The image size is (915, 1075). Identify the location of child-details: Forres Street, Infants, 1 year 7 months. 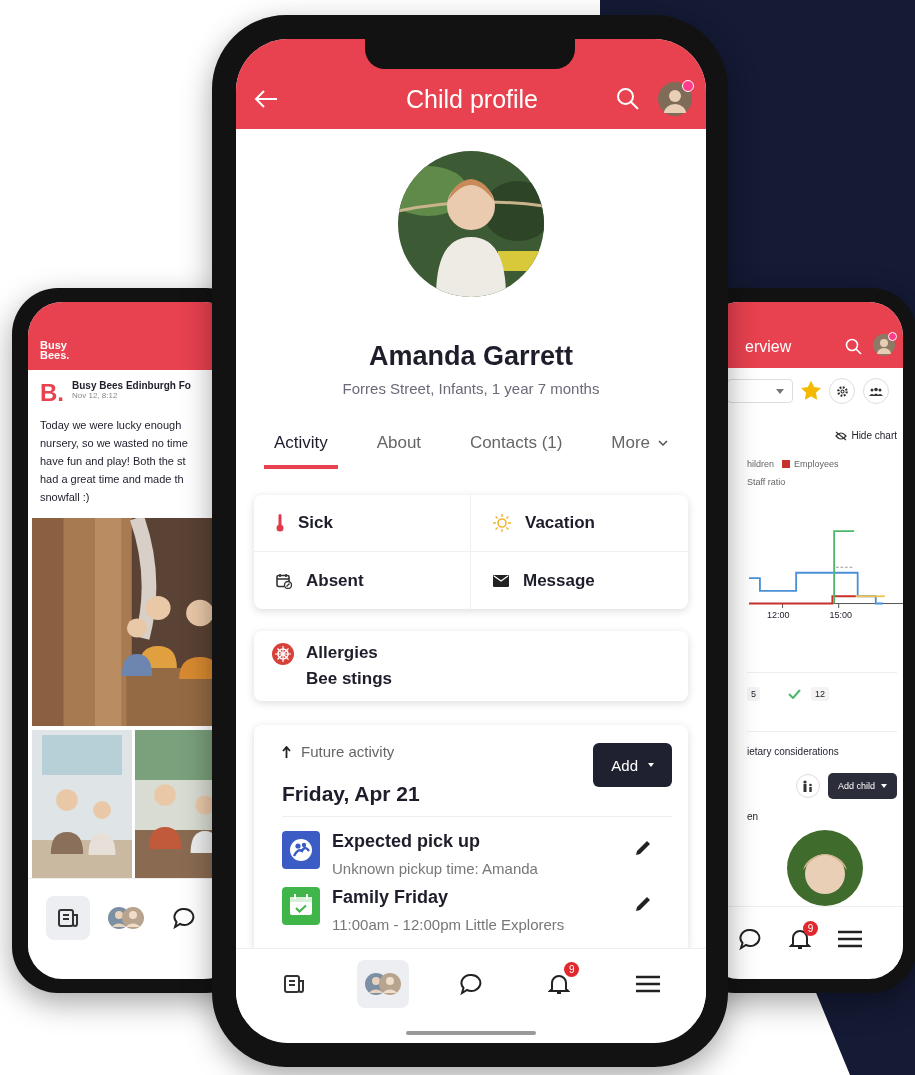
(471, 388).